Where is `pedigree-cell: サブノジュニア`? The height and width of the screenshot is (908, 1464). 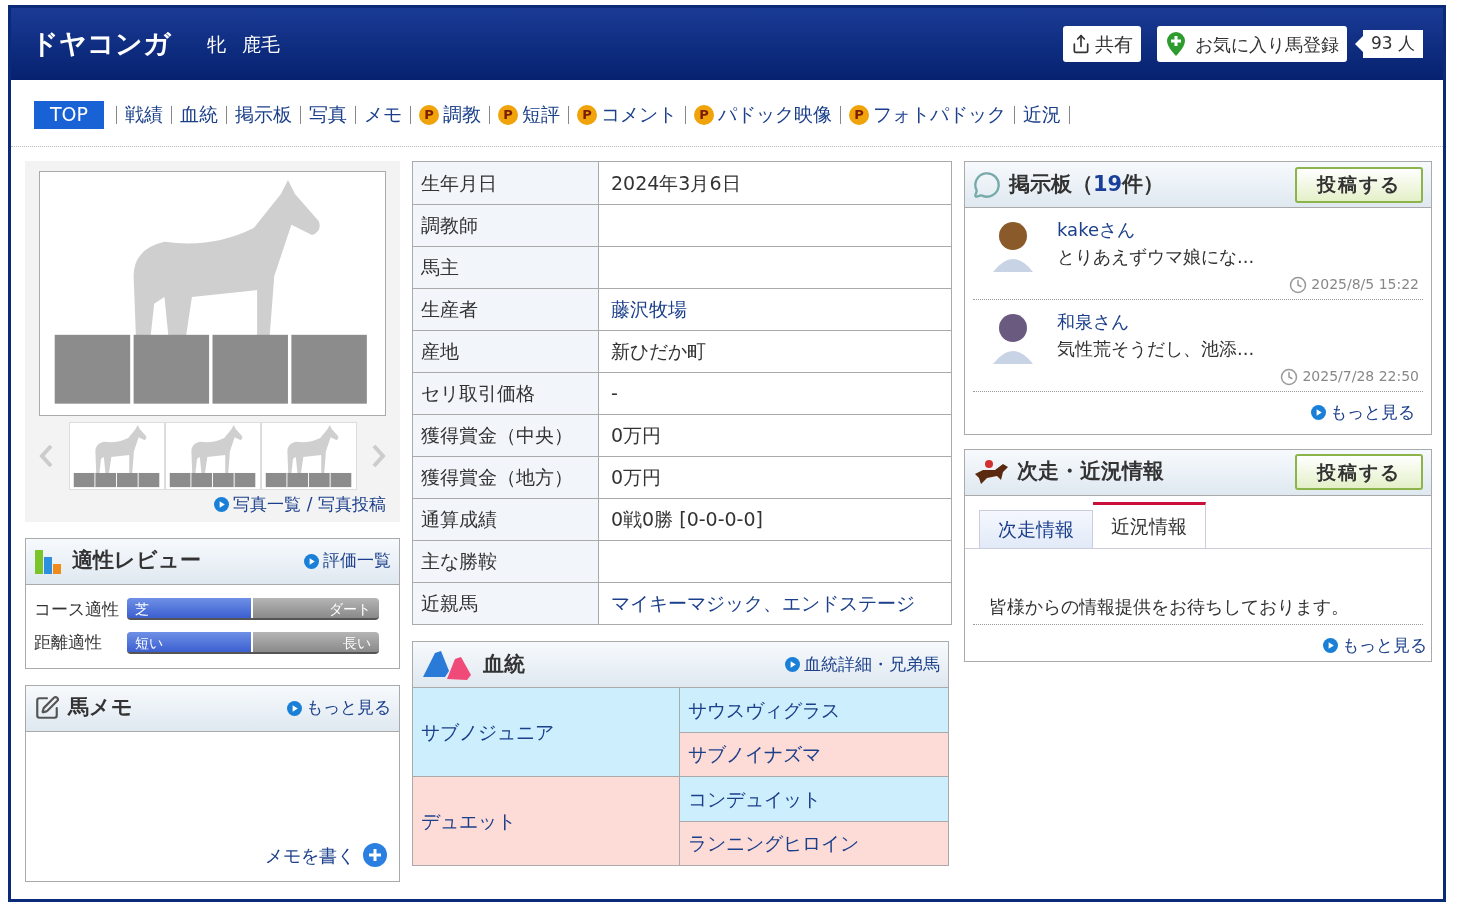 pedigree-cell: サブノジュニア is located at coordinates (546, 732).